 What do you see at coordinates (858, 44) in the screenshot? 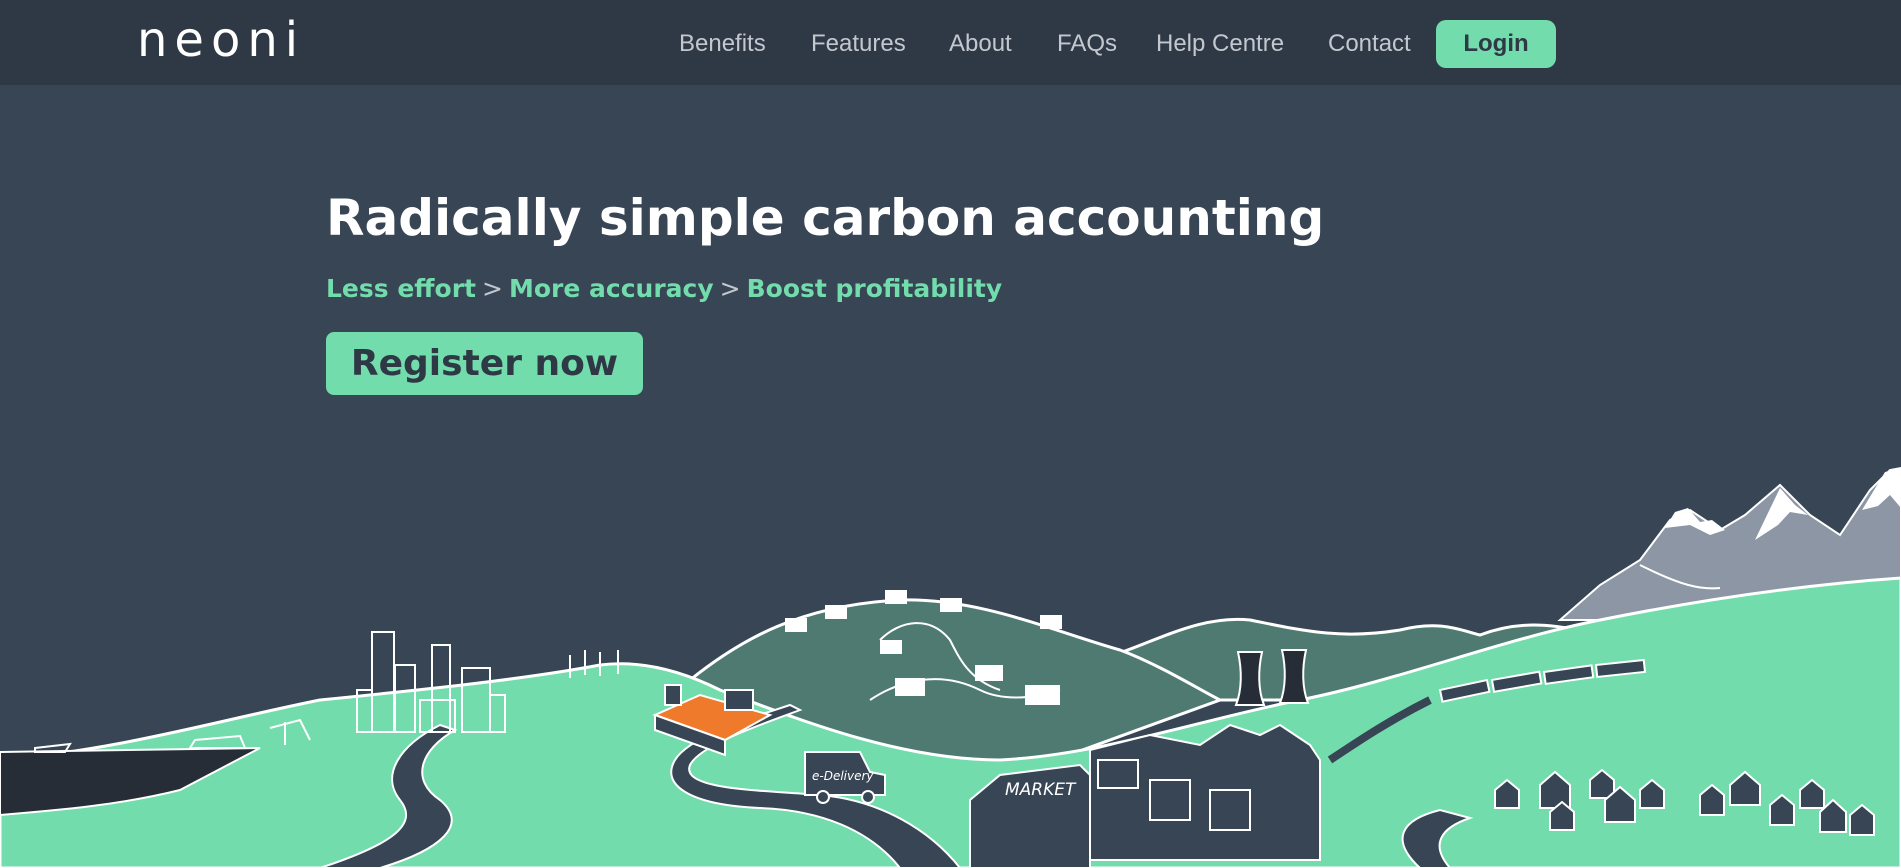
I see `nav-link-features: Features` at bounding box center [858, 44].